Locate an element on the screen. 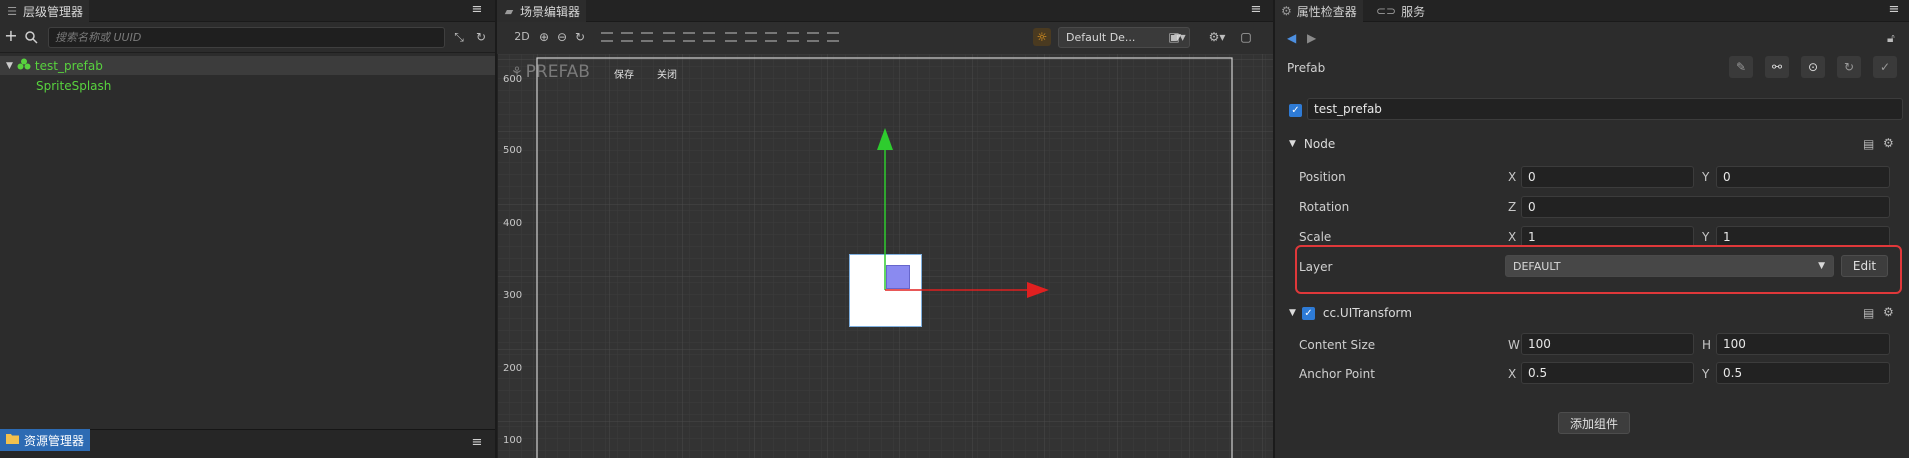 This screenshot has height=458, width=1909. content-size-w-input: 100 is located at coordinates (1607, 344).